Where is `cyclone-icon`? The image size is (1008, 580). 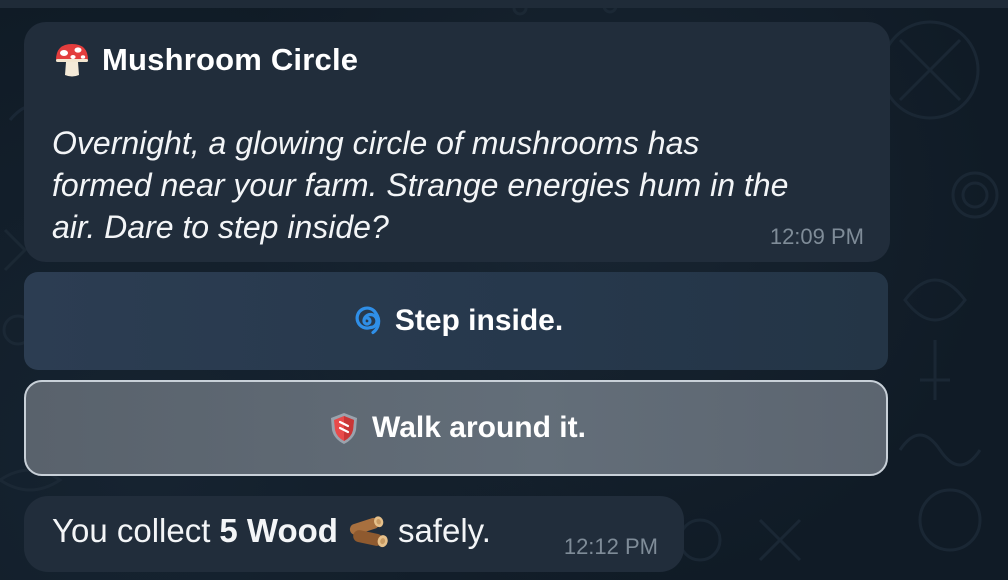 cyclone-icon is located at coordinates (367, 321).